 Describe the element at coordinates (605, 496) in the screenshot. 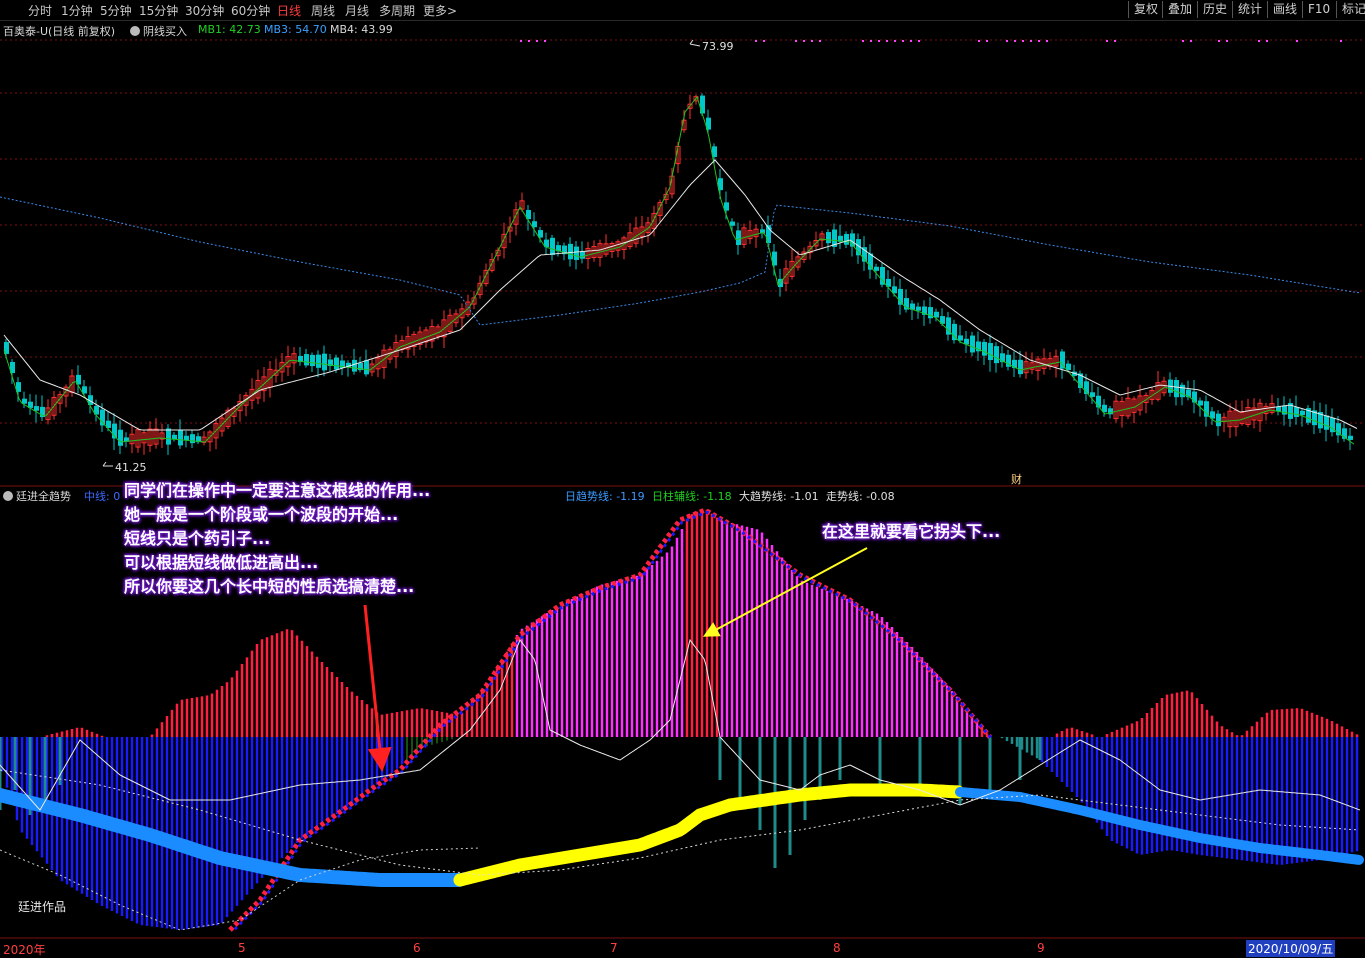

I see `ri-qushi-value: 日趋势线: -1.19` at that location.